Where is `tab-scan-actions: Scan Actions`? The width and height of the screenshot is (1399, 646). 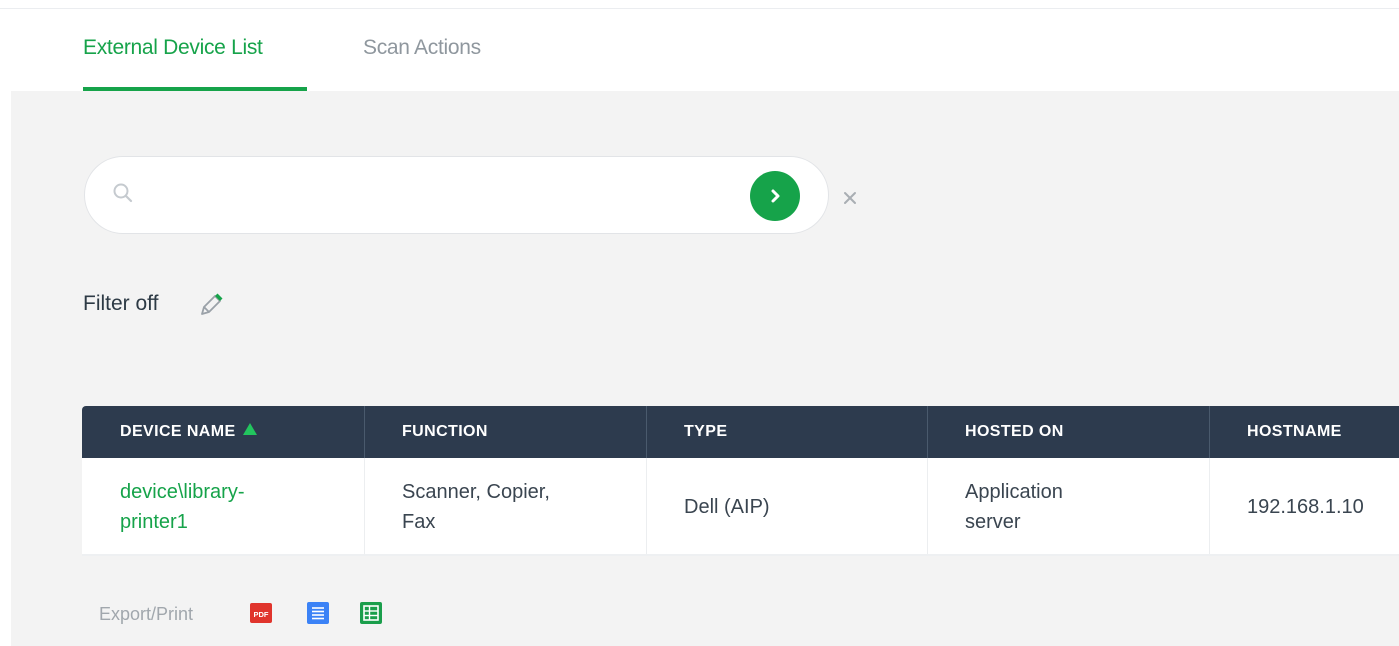
tab-scan-actions: Scan Actions is located at coordinates (422, 48).